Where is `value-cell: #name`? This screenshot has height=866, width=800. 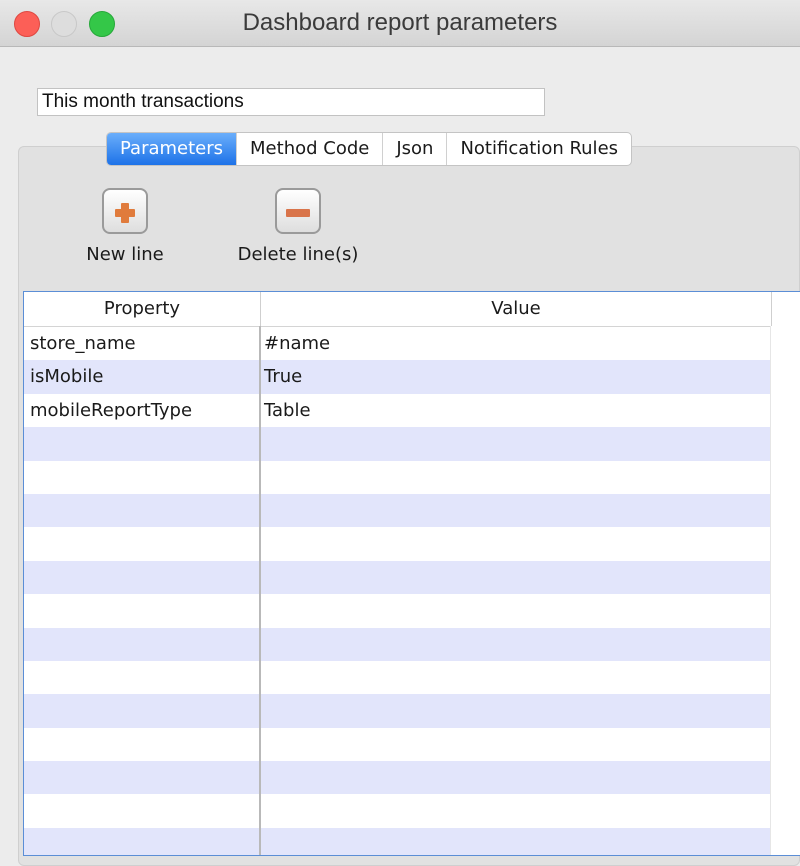
value-cell: #name is located at coordinates (515, 343).